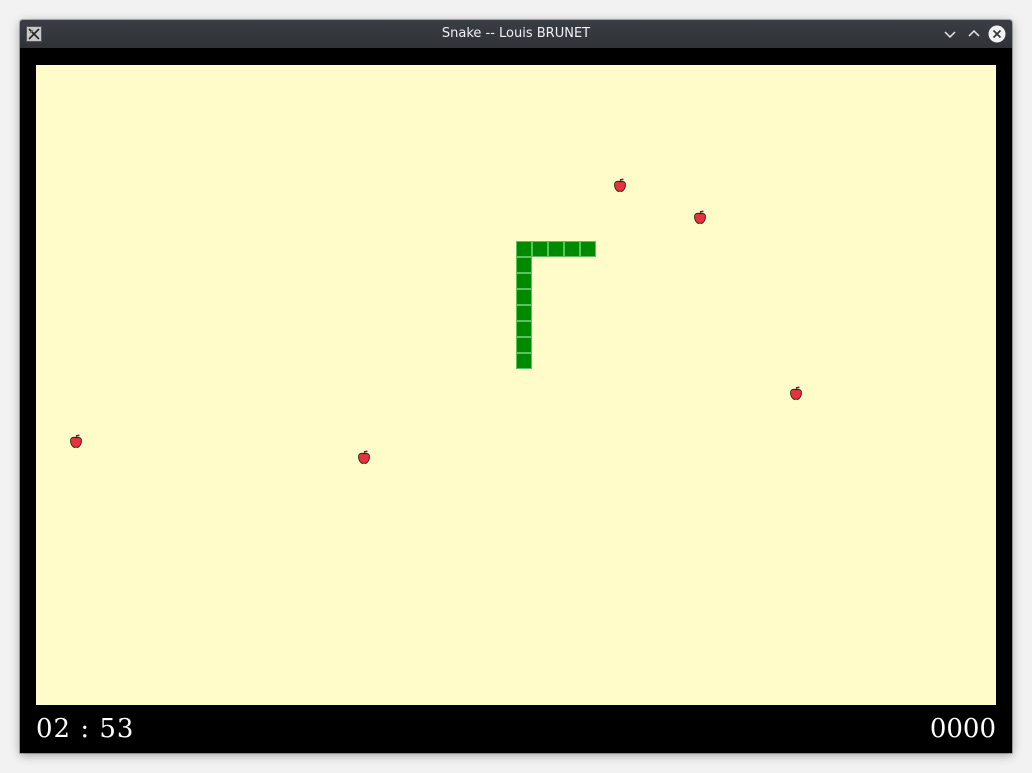  I want to click on title-bar: Snake -- Louis BRUNET, so click(516, 34).